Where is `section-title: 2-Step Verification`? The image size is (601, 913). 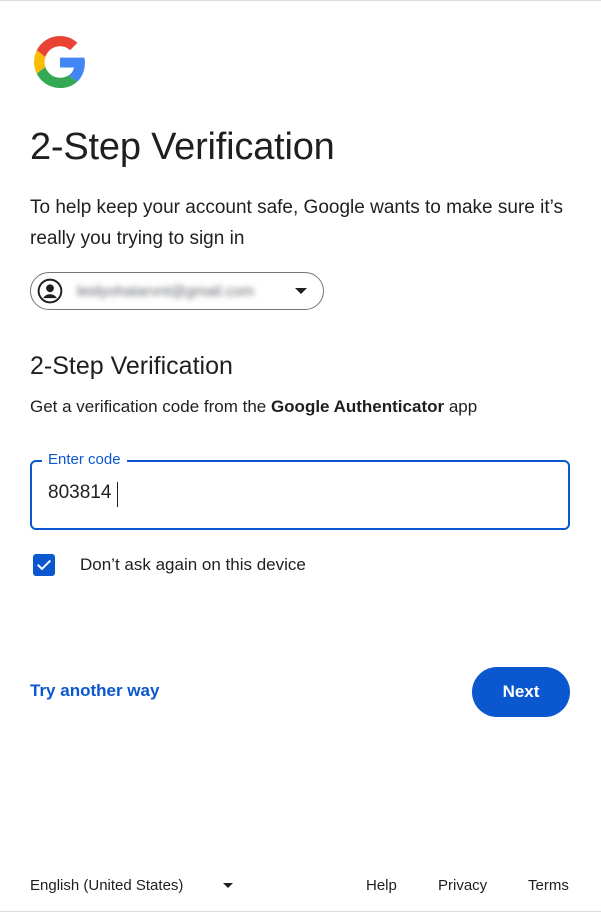 section-title: 2-Step Verification is located at coordinates (131, 366).